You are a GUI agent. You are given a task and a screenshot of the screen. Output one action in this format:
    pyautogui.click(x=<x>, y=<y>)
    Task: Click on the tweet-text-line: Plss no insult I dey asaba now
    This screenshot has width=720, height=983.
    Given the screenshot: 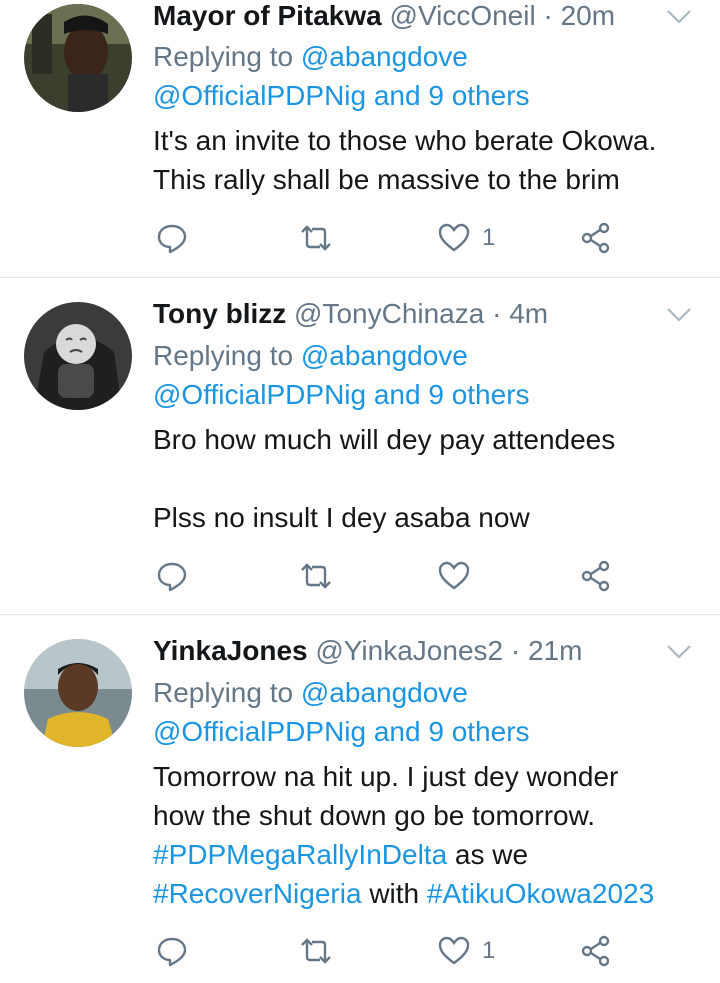 What is the action you would take?
    pyautogui.click(x=341, y=517)
    